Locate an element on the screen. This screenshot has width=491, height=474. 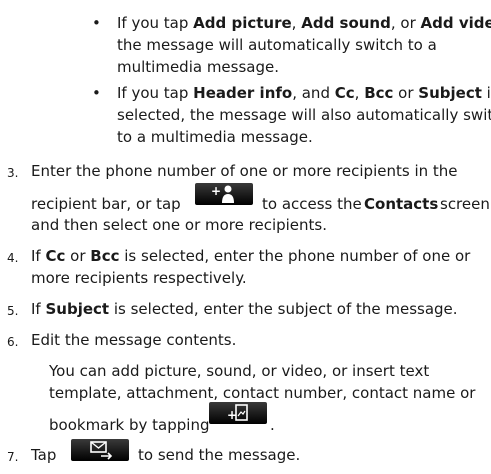
insert-button: + is located at coordinates (238, 413).